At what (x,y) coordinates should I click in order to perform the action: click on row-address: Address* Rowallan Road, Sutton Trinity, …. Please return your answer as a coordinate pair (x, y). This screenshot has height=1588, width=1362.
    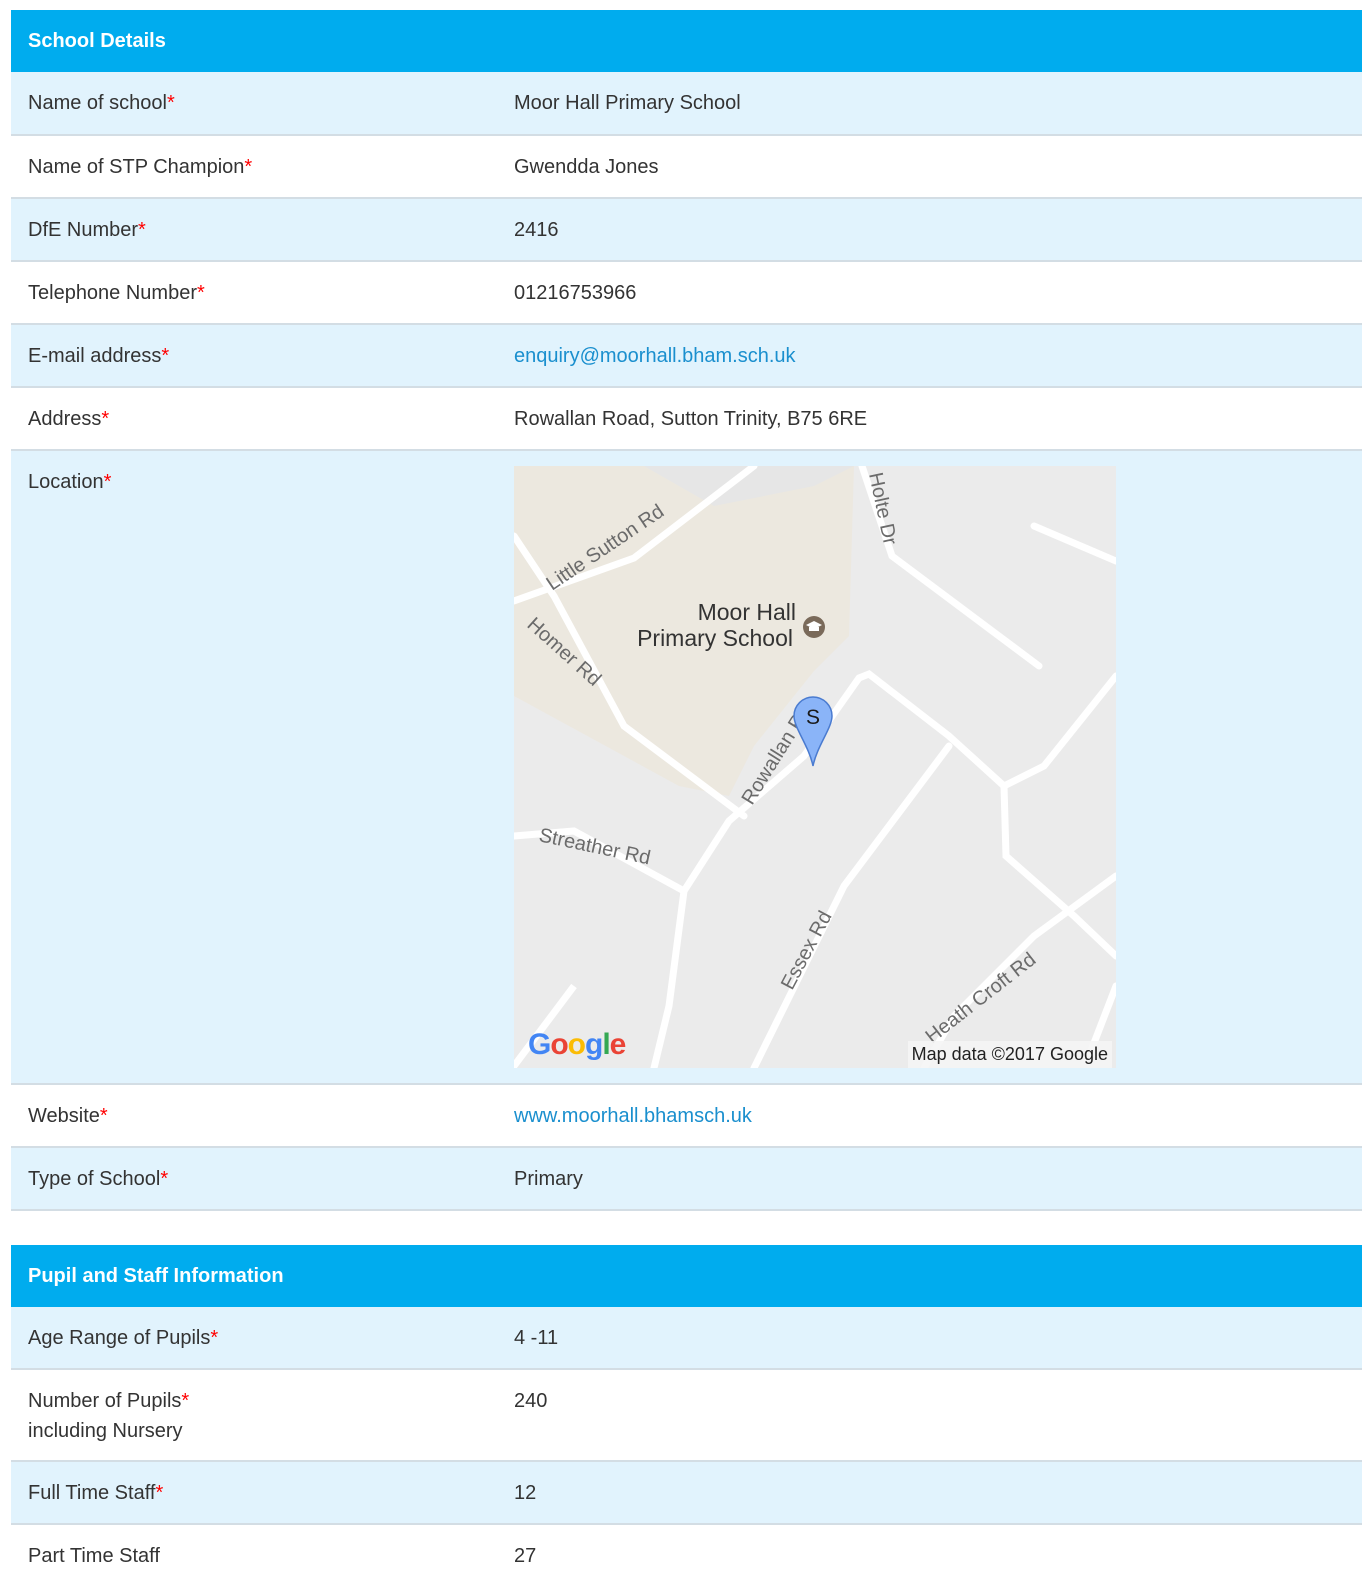
    Looking at the image, I should click on (686, 419).